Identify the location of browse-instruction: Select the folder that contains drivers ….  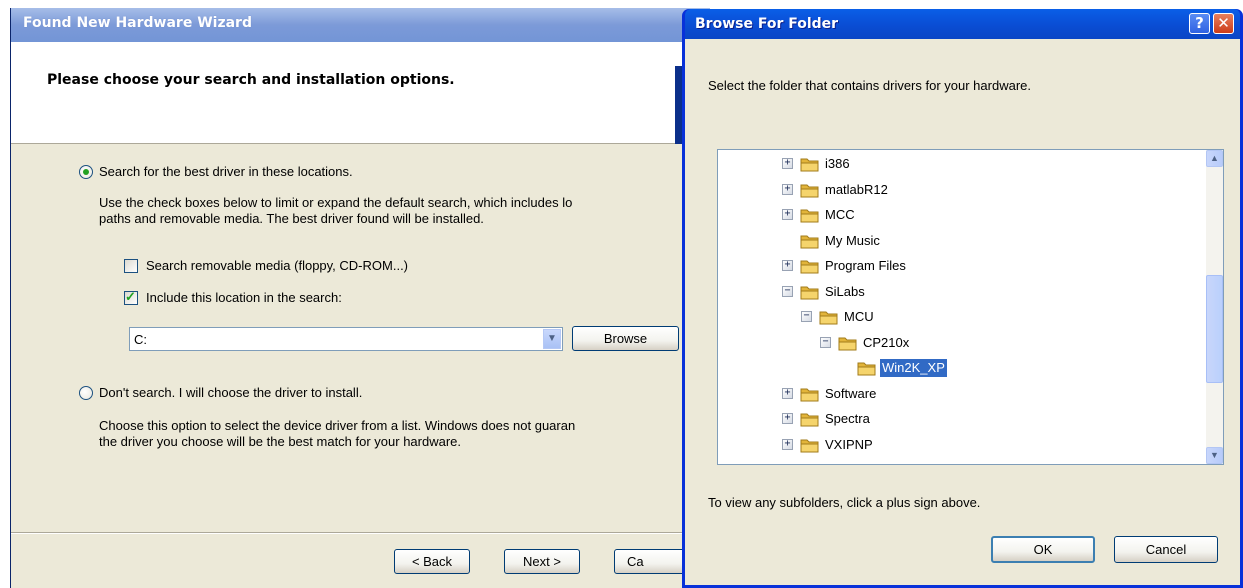
(869, 85).